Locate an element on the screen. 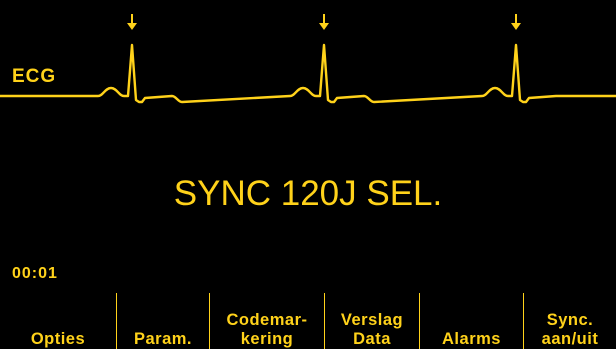 This screenshot has height=349, width=616. softkey-sync-toggle: Sync. aan/uit is located at coordinates (570, 321).